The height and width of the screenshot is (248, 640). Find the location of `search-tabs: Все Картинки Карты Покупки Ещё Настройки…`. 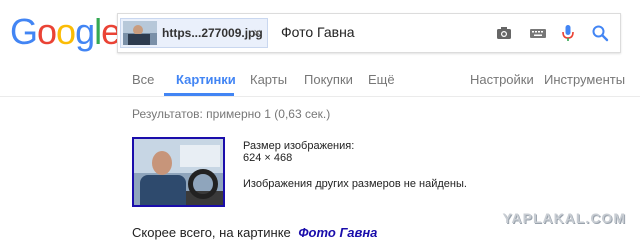

search-tabs: Все Картинки Карты Покупки Ещё Настройки… is located at coordinates (320, 78).